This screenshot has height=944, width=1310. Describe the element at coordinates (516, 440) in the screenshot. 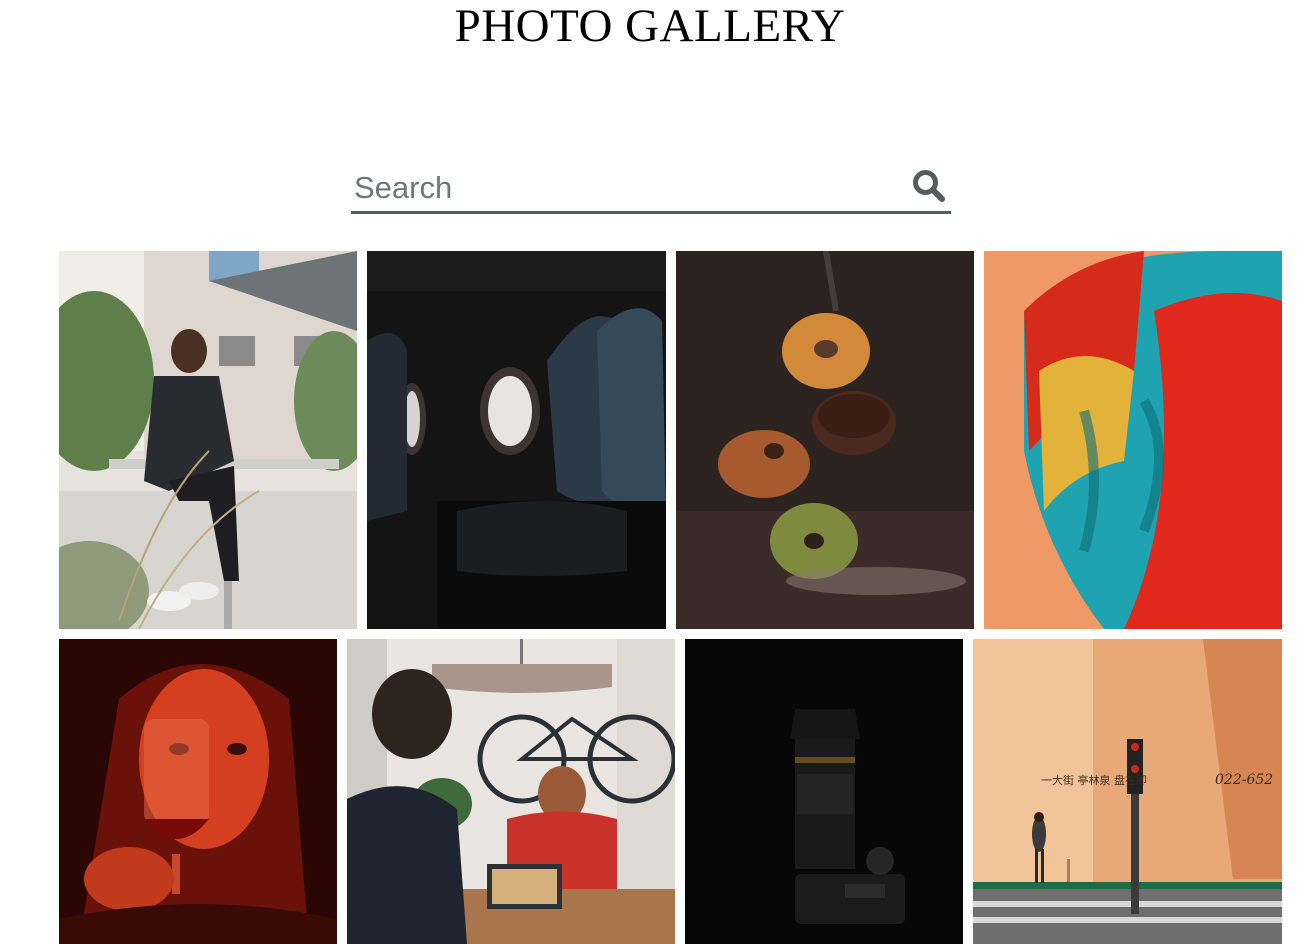

I see `gallery-photo-airplane-cabin` at that location.